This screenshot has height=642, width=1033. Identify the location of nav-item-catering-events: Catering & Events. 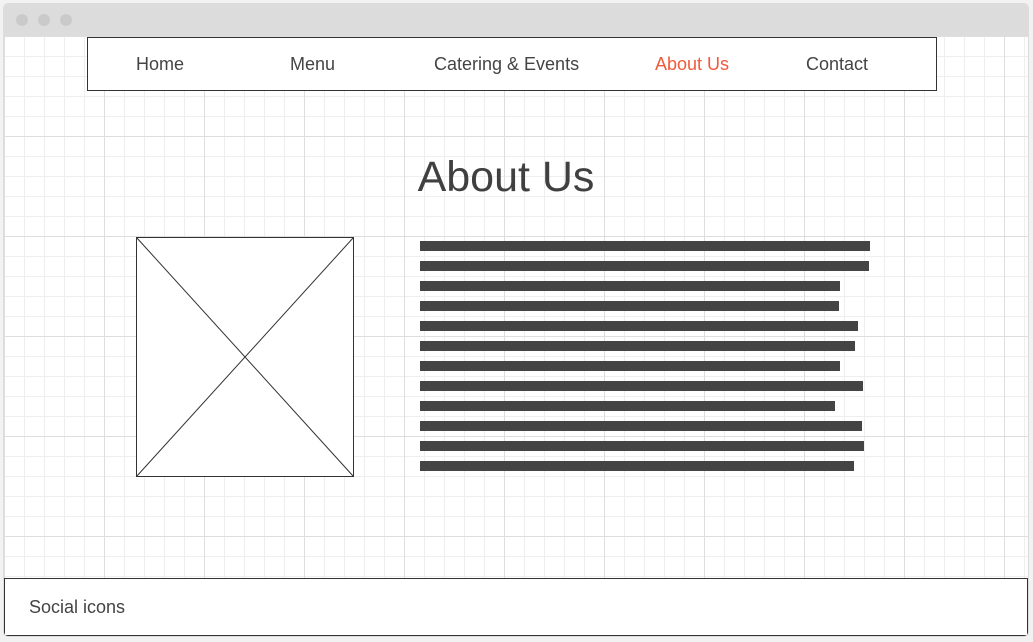
(506, 64).